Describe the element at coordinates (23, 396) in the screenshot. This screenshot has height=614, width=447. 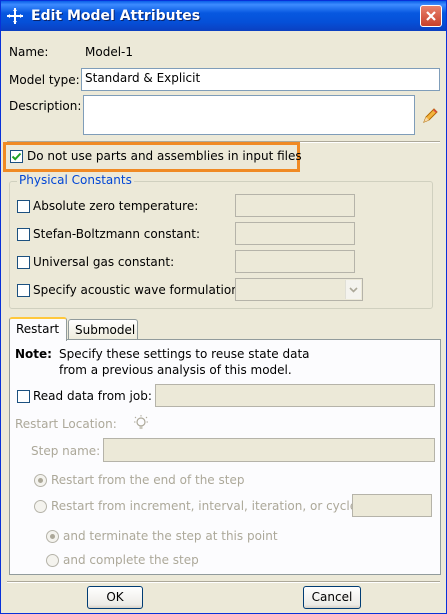
I see `read-data-checkbox` at that location.